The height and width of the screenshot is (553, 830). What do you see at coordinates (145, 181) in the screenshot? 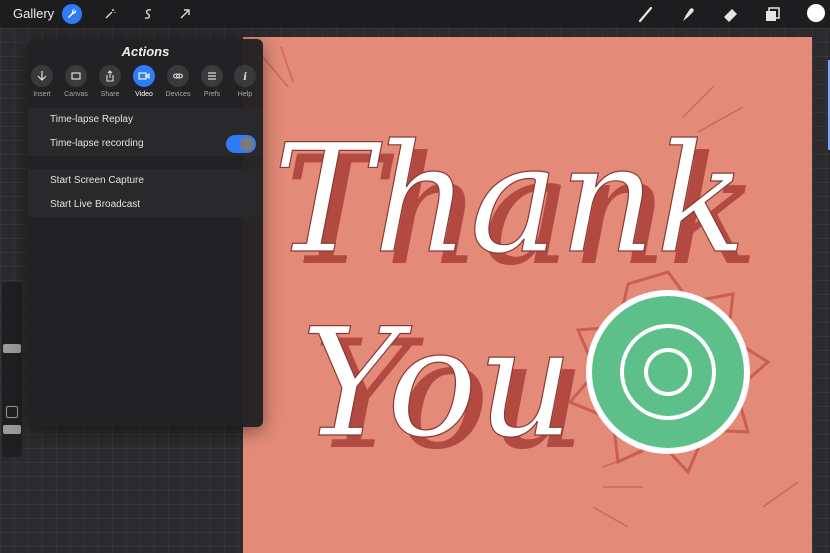
I see `start-screen-capture-row: Start Screen Capture` at bounding box center [145, 181].